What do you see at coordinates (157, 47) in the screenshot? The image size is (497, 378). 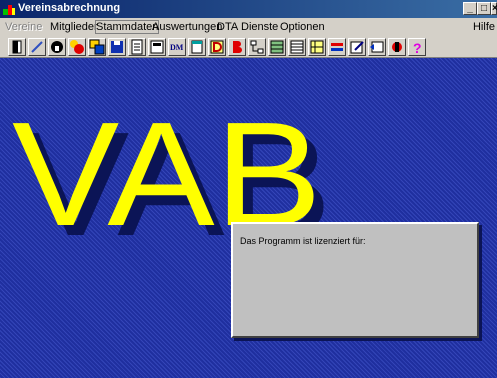 I see `calculator-icon` at bounding box center [157, 47].